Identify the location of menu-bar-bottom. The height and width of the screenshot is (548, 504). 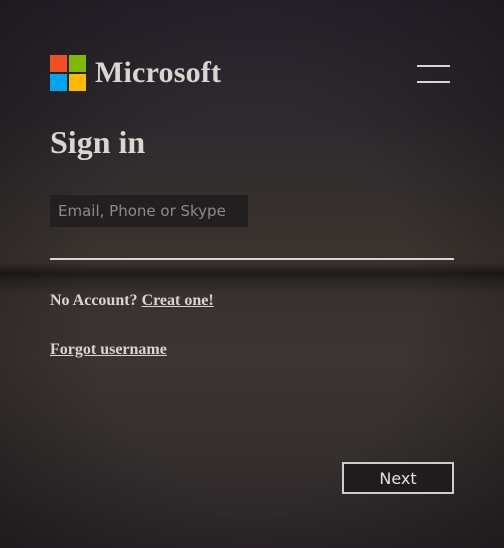
(433, 82).